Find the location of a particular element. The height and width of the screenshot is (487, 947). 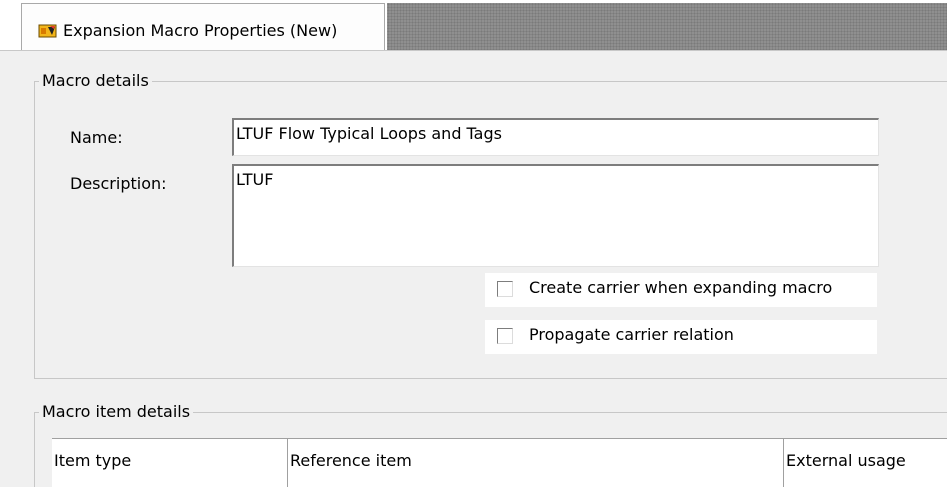

tab-strip: Expansion Macro Properties (New) is located at coordinates (473, 25).